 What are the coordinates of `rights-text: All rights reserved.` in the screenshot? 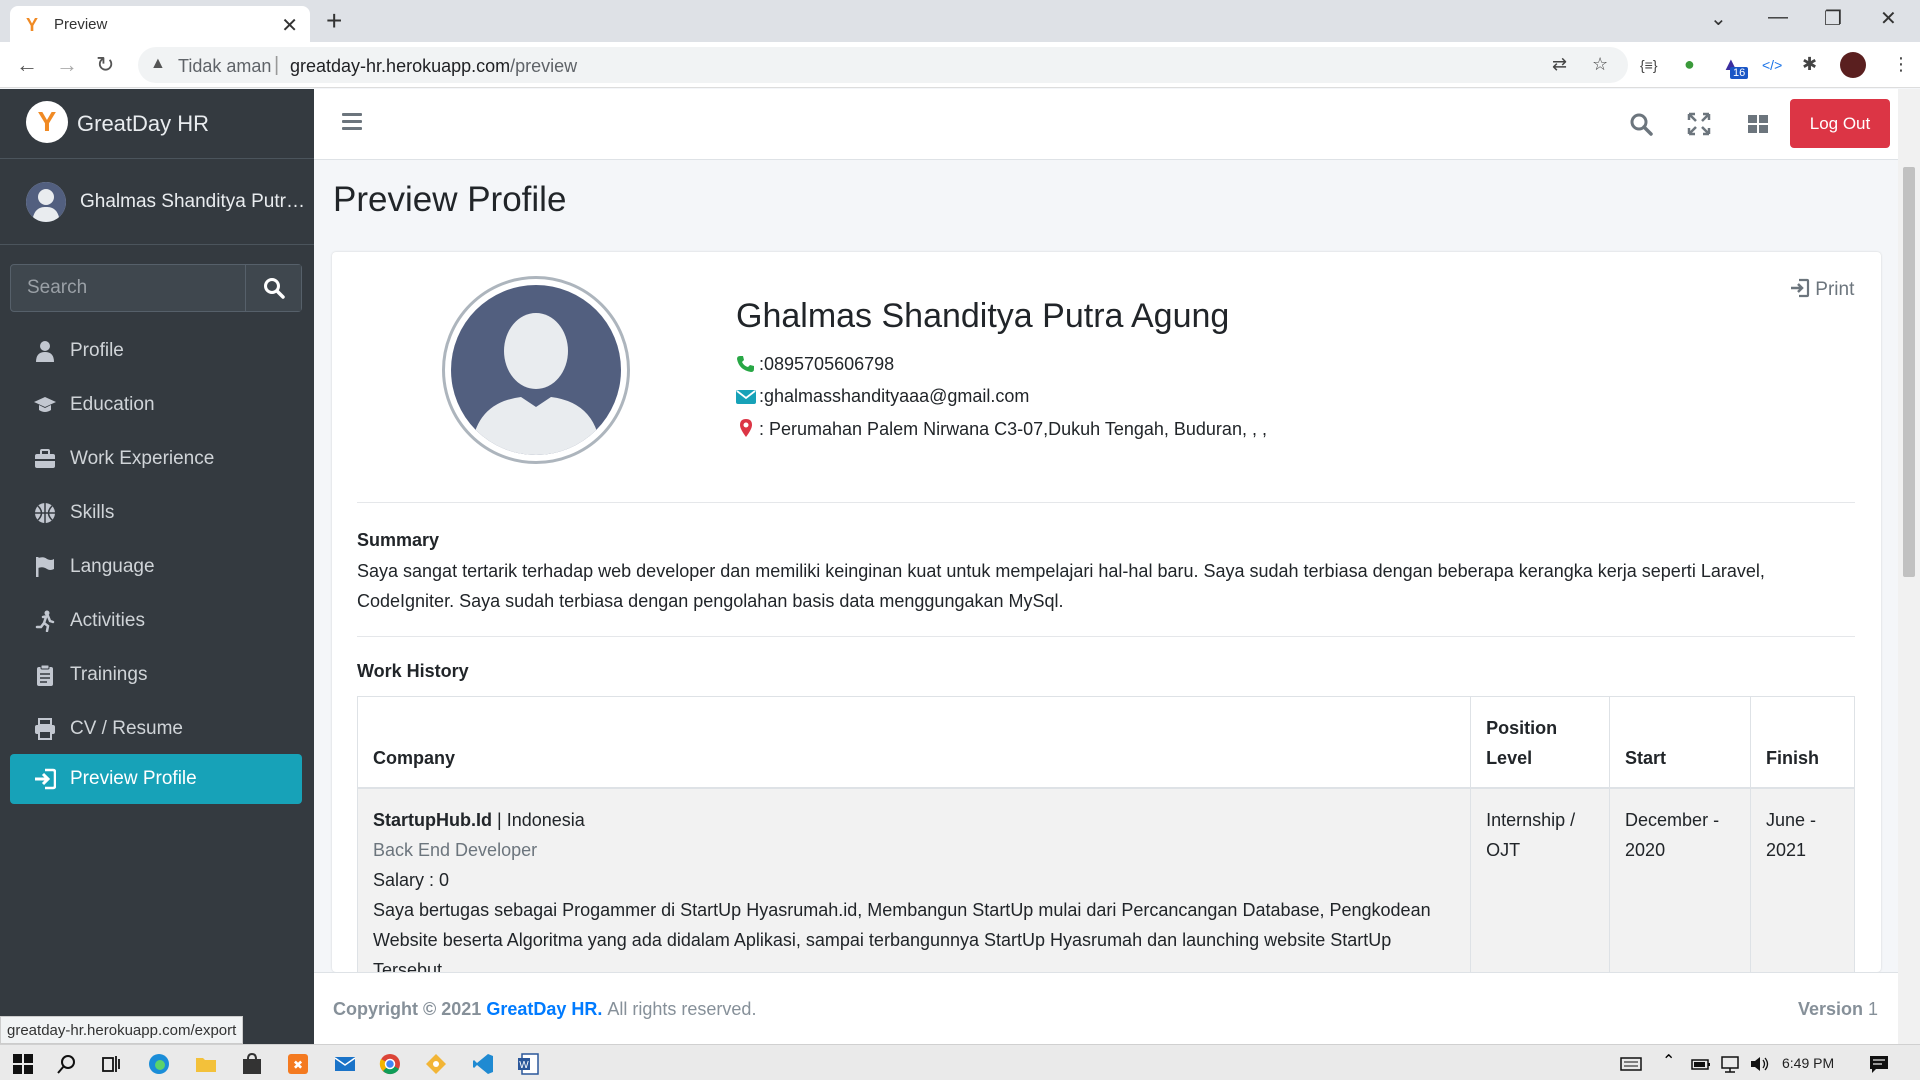 It's located at (682, 1009).